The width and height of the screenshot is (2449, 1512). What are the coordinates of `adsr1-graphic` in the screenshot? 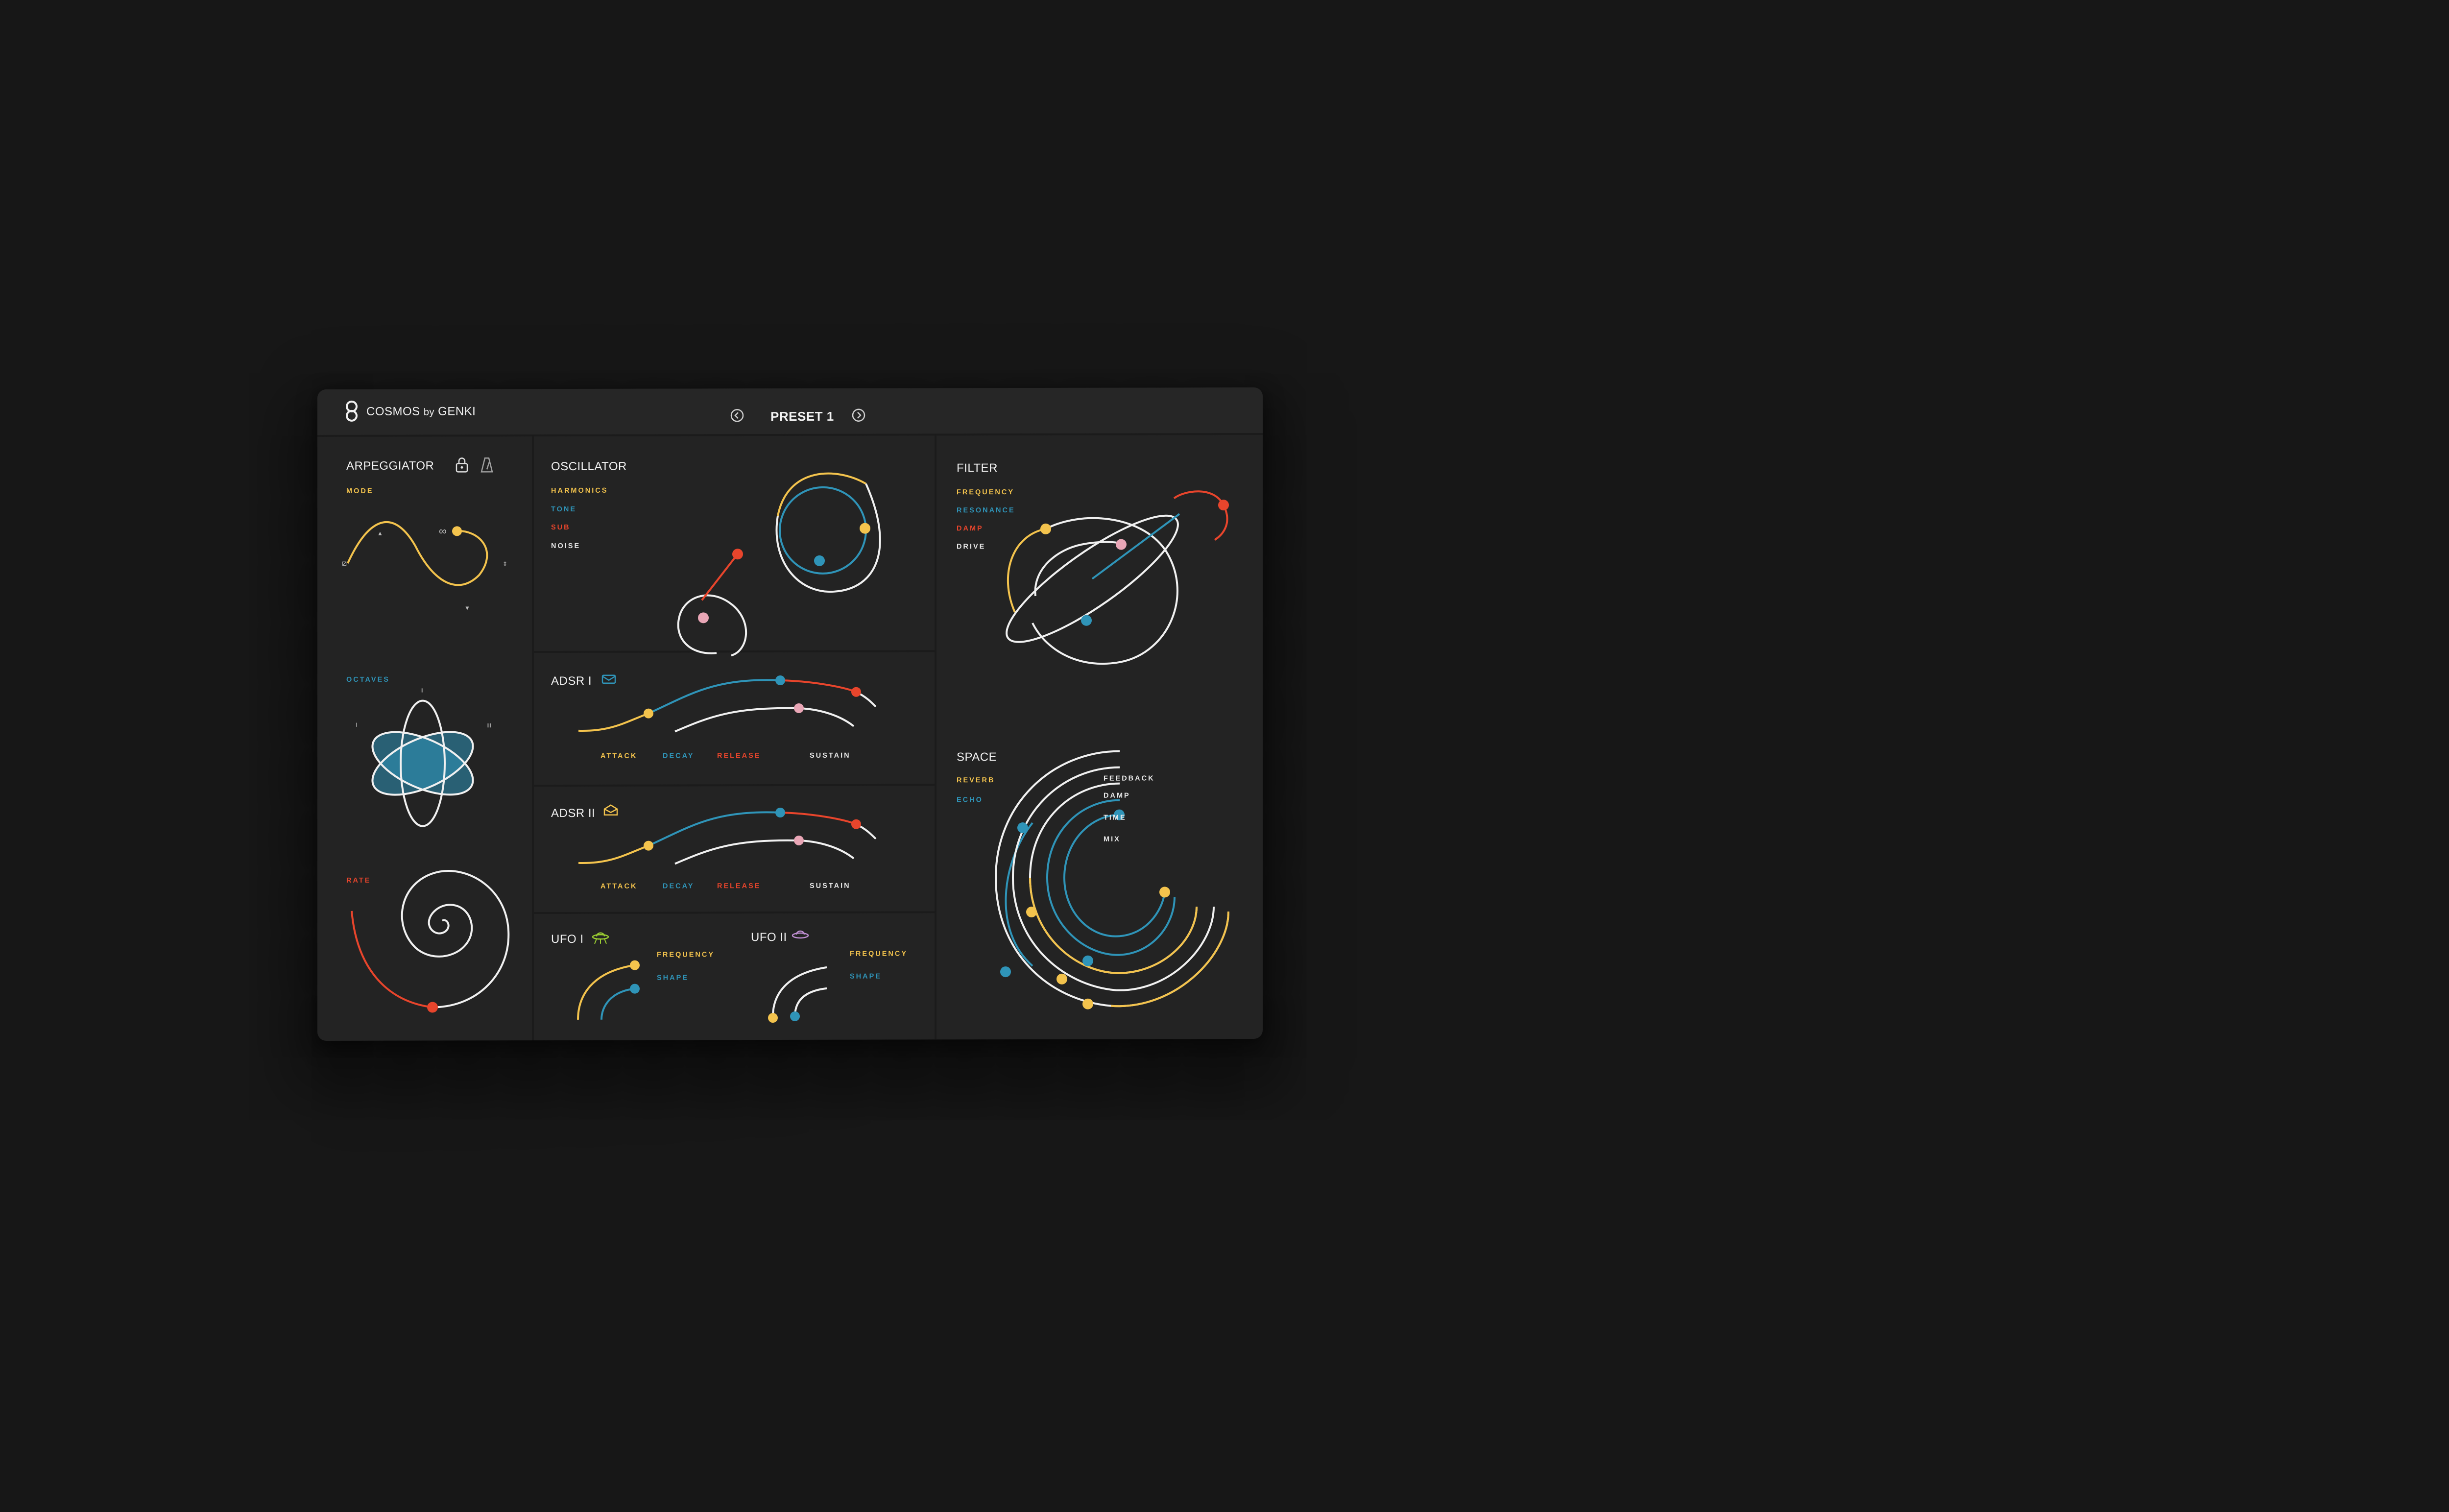 It's located at (727, 704).